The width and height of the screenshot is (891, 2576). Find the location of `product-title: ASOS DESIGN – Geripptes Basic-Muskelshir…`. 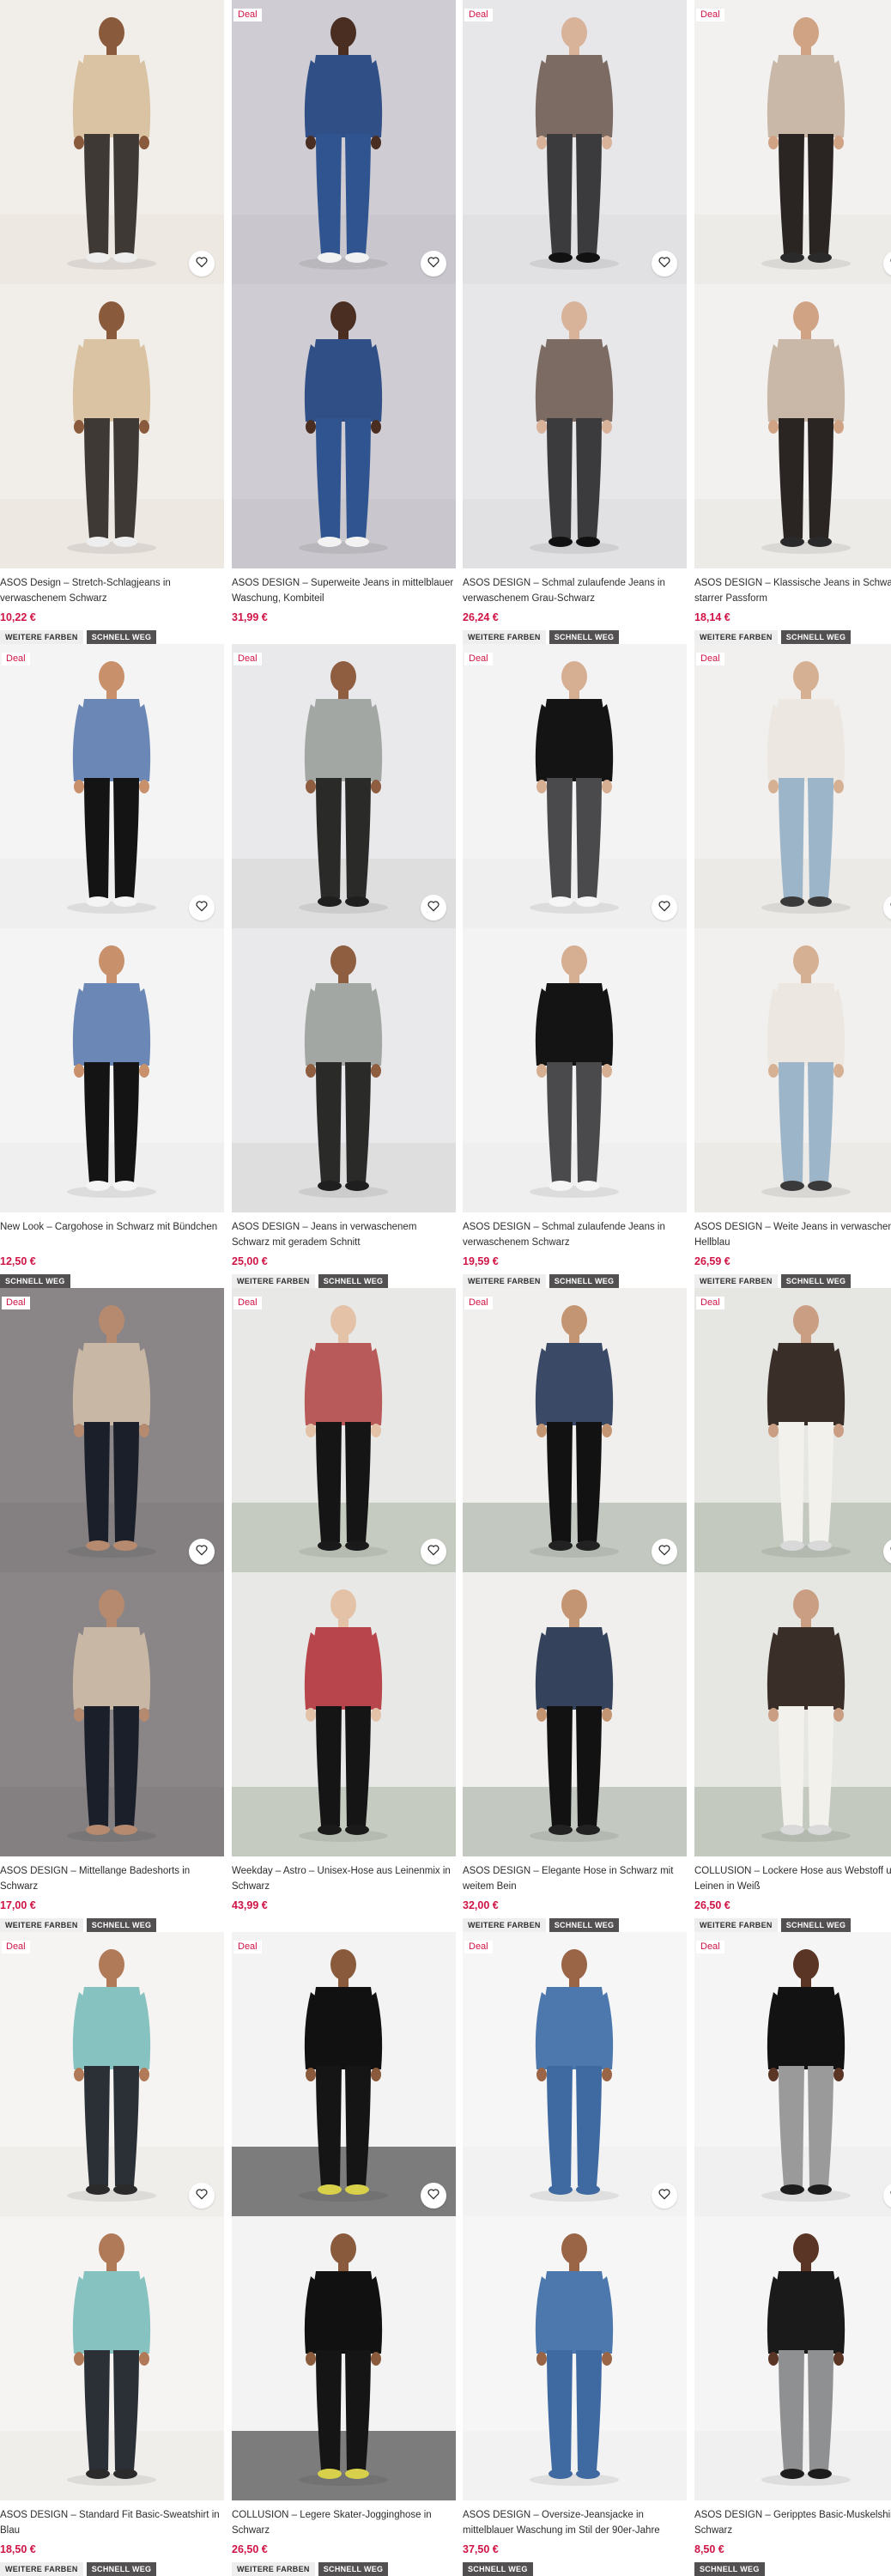

product-title: ASOS DESIGN – Geripptes Basic-Muskelshir… is located at coordinates (793, 2522).